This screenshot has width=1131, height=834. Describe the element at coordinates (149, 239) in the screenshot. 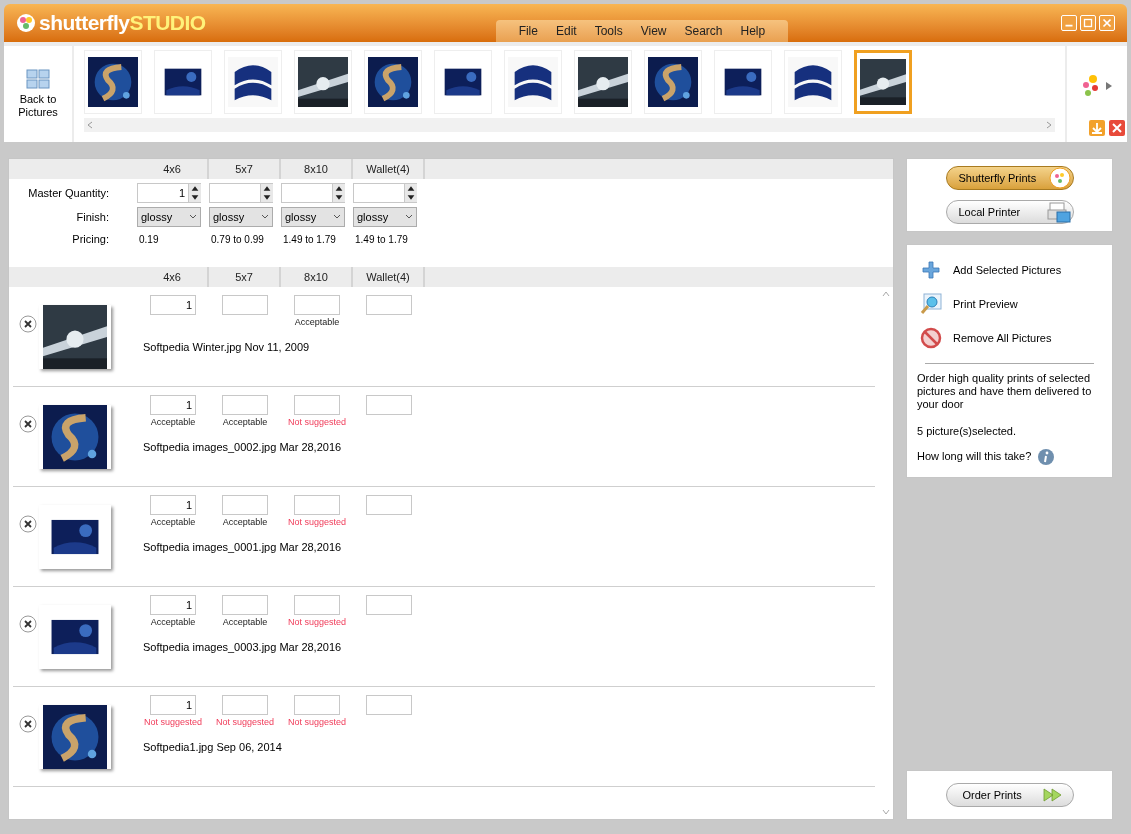

I see `price-text: 0.19` at that location.